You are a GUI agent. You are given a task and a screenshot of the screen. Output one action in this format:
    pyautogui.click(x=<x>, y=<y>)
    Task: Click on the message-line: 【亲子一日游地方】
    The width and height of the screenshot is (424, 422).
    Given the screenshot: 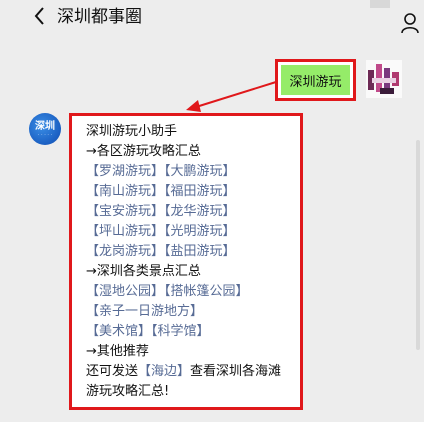 What is the action you would take?
    pyautogui.click(x=191, y=312)
    